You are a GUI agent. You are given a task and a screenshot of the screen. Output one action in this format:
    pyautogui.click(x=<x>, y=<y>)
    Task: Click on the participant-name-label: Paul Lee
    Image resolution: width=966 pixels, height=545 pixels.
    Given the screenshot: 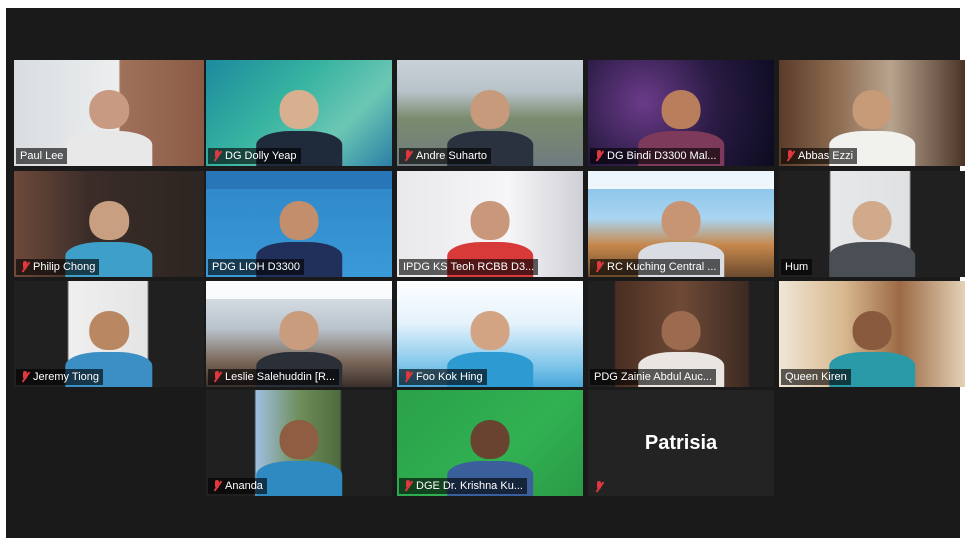 What is the action you would take?
    pyautogui.click(x=42, y=156)
    